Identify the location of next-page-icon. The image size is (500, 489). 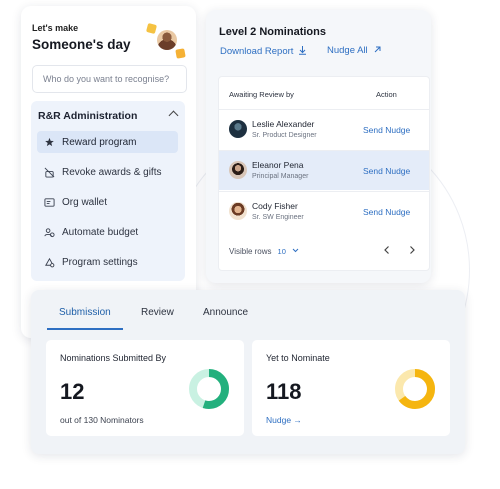
(412, 251).